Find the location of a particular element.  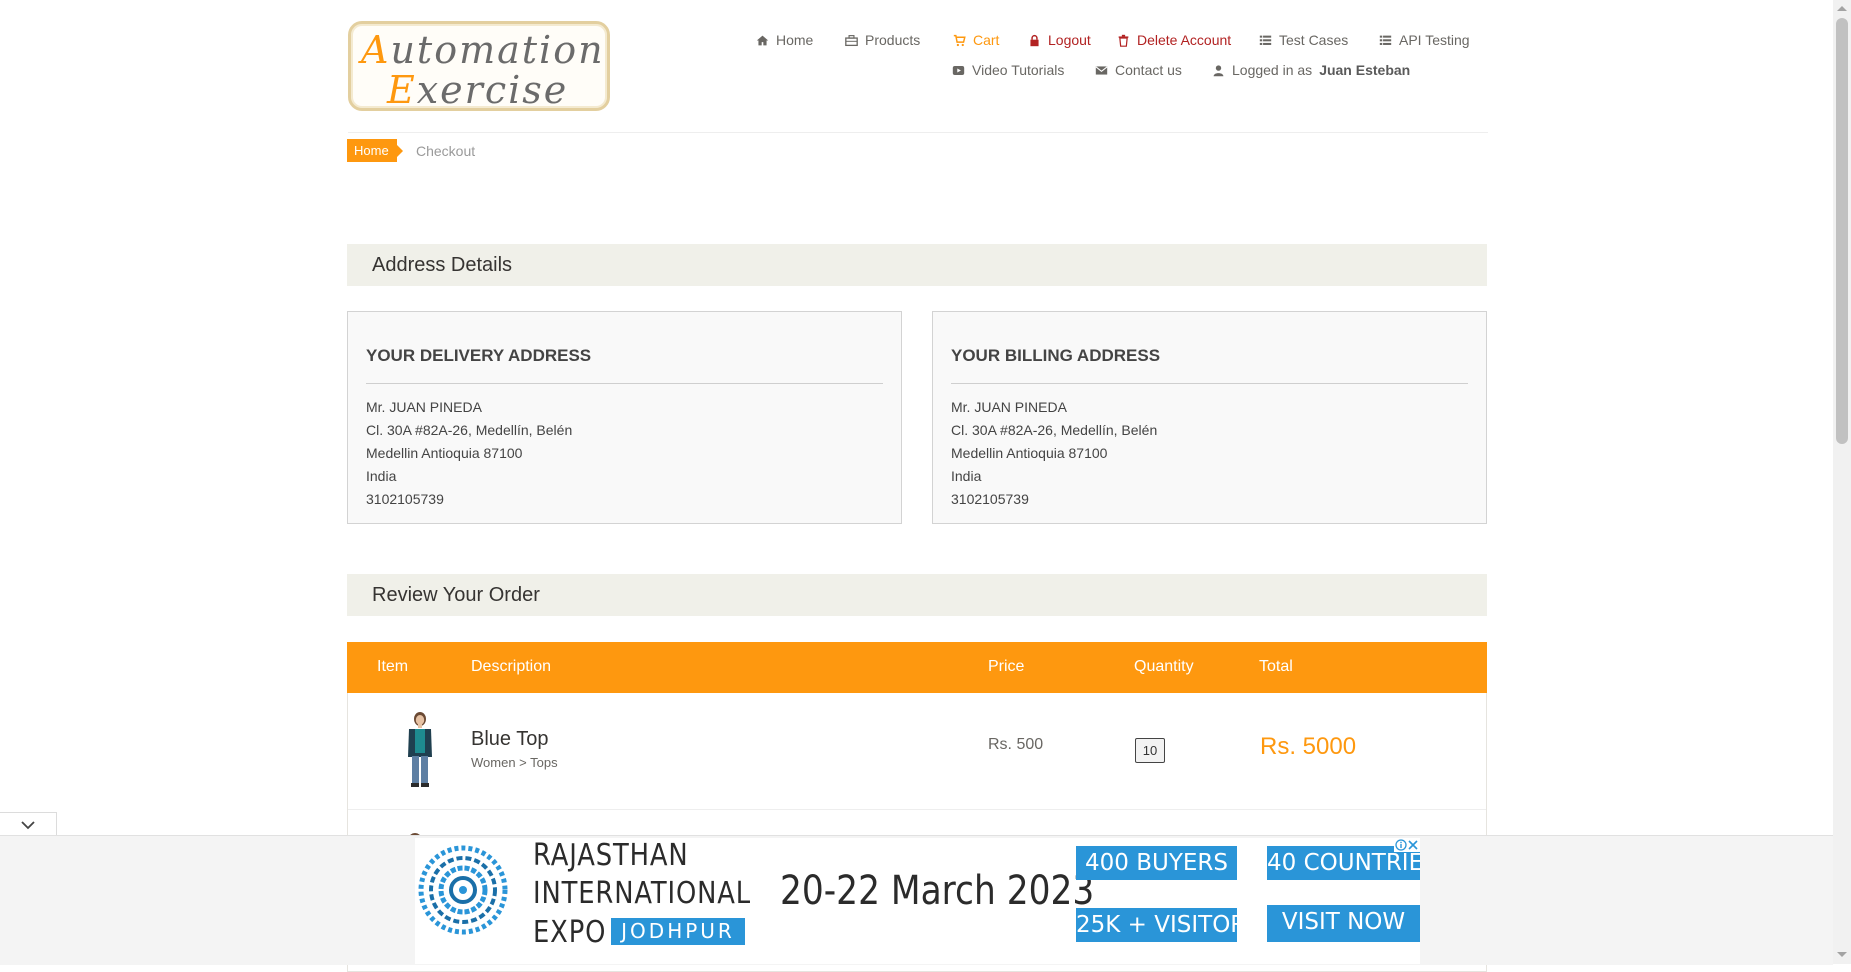

nav-products: Products is located at coordinates (882, 40).